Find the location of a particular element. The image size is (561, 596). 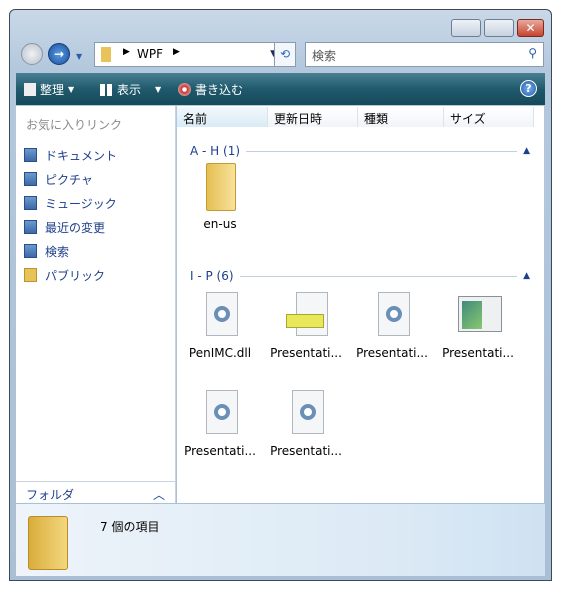

link-search: 検索 is located at coordinates (95, 251).